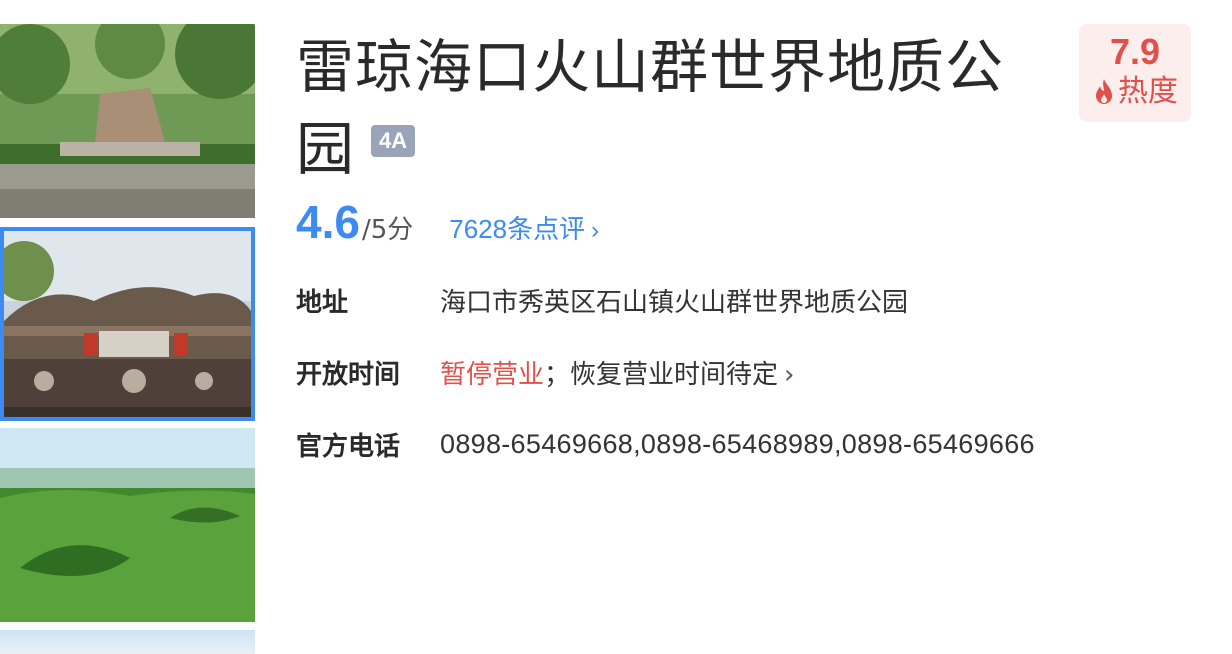 This screenshot has height=654, width=1232. What do you see at coordinates (517, 229) in the screenshot?
I see `reviews-count: 7628条点评` at bounding box center [517, 229].